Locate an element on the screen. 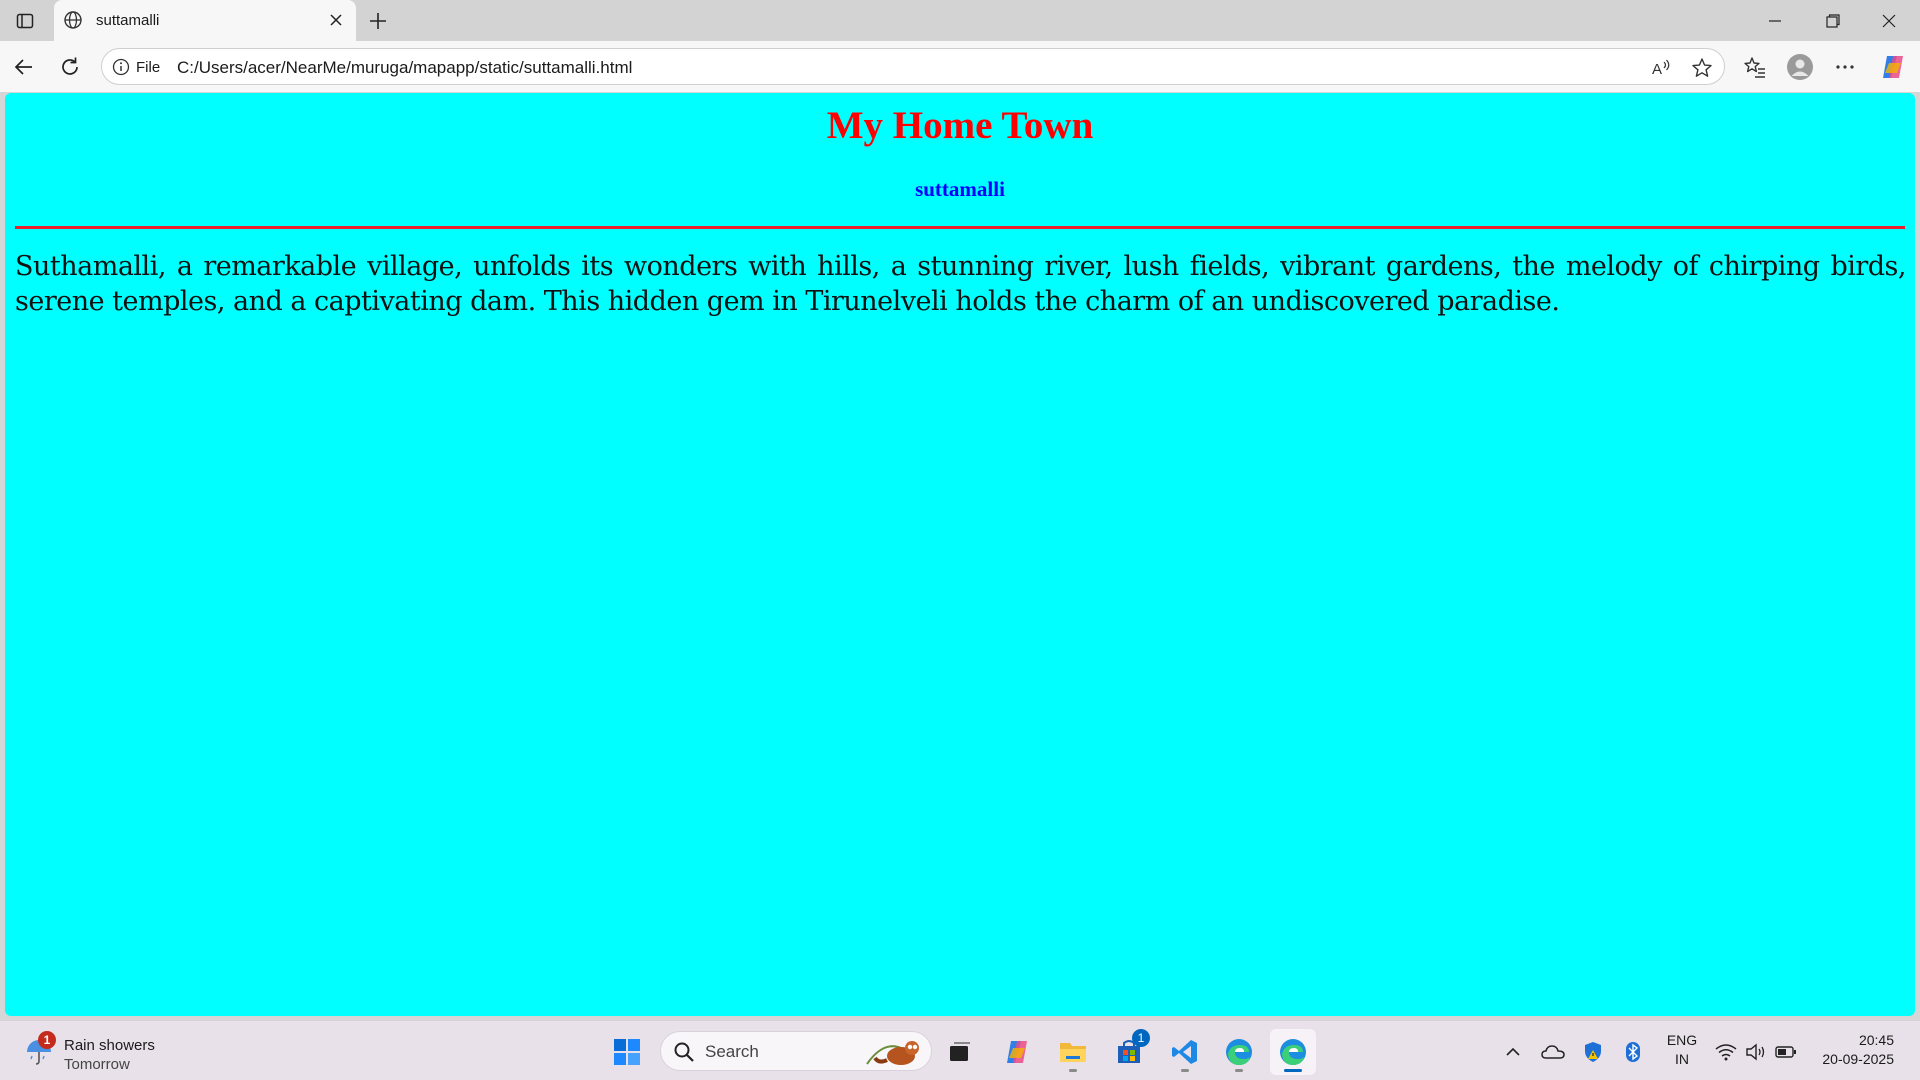  task-view-button is located at coordinates (960, 1052).